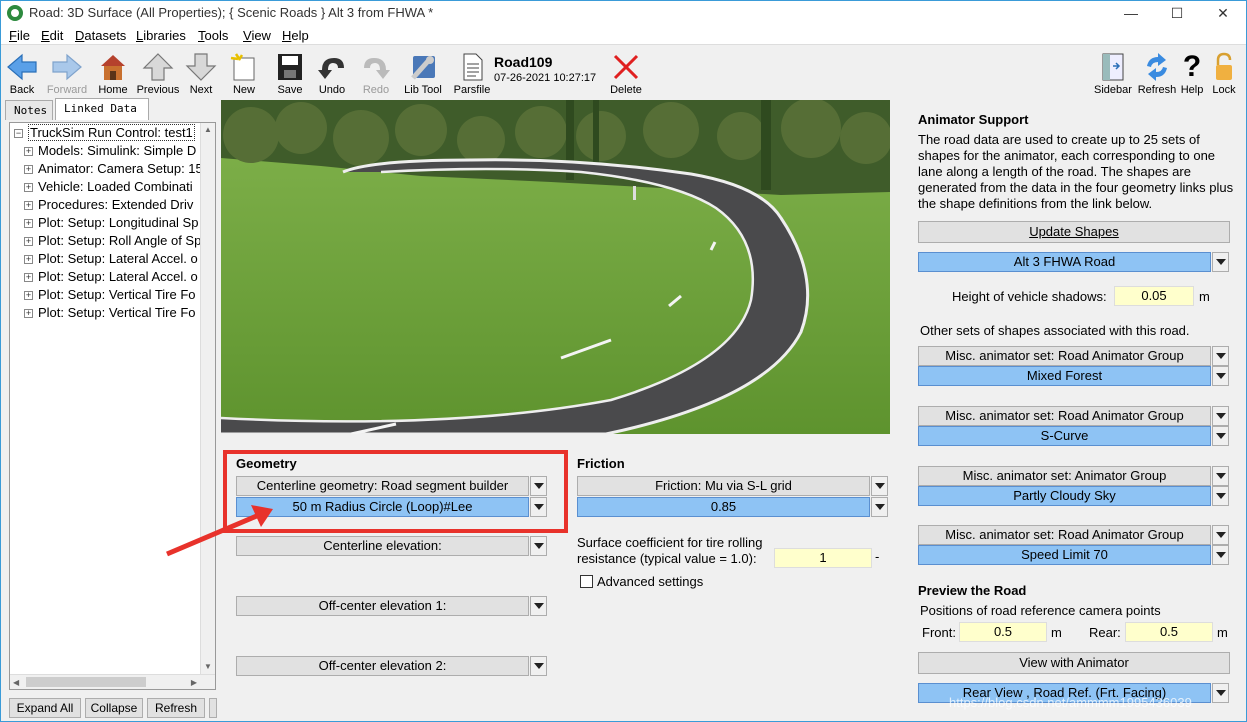  Describe the element at coordinates (102, 109) in the screenshot. I see `tab-linked-data: Linked Data` at that location.